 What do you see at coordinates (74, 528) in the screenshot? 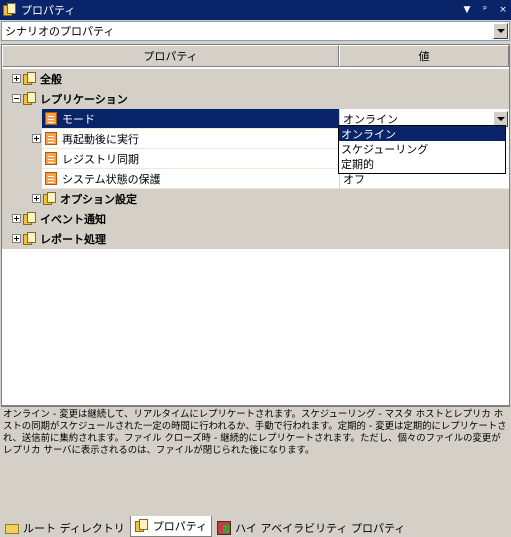
I see `tab-label: ルート ディレクトリ` at bounding box center [74, 528].